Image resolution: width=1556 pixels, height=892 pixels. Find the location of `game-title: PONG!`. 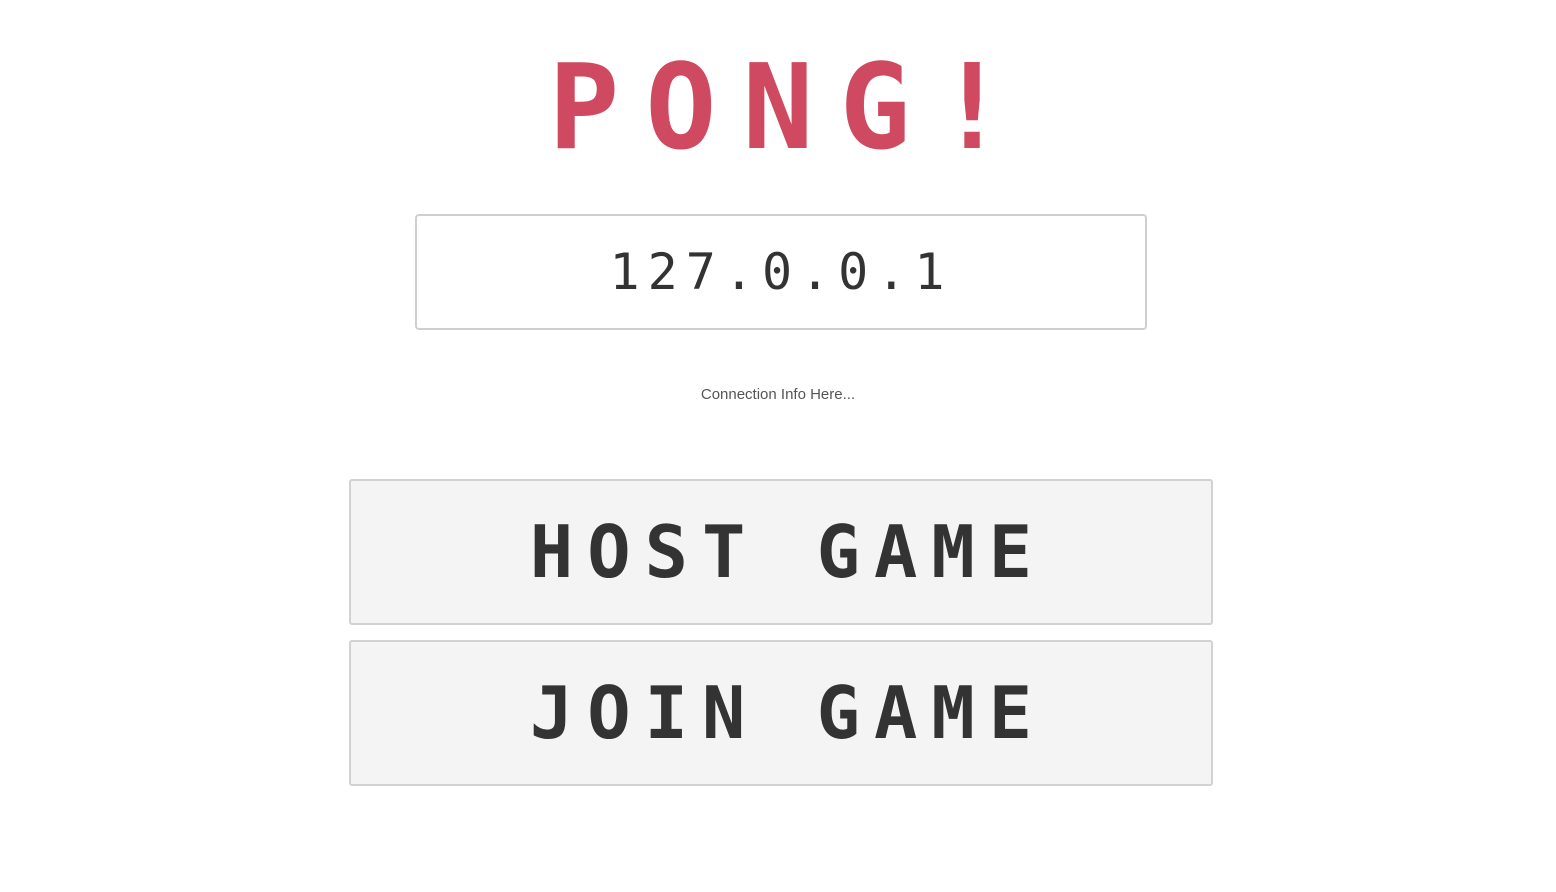

game-title: PONG! is located at coordinates (791, 107).